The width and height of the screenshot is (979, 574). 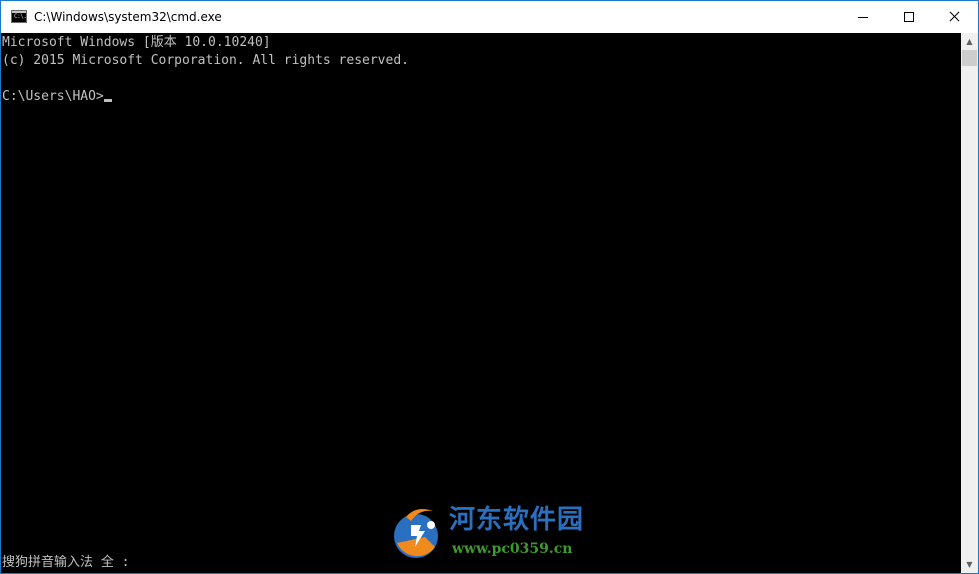 What do you see at coordinates (19, 16) in the screenshot?
I see `console-app-icon: C:\.` at bounding box center [19, 16].